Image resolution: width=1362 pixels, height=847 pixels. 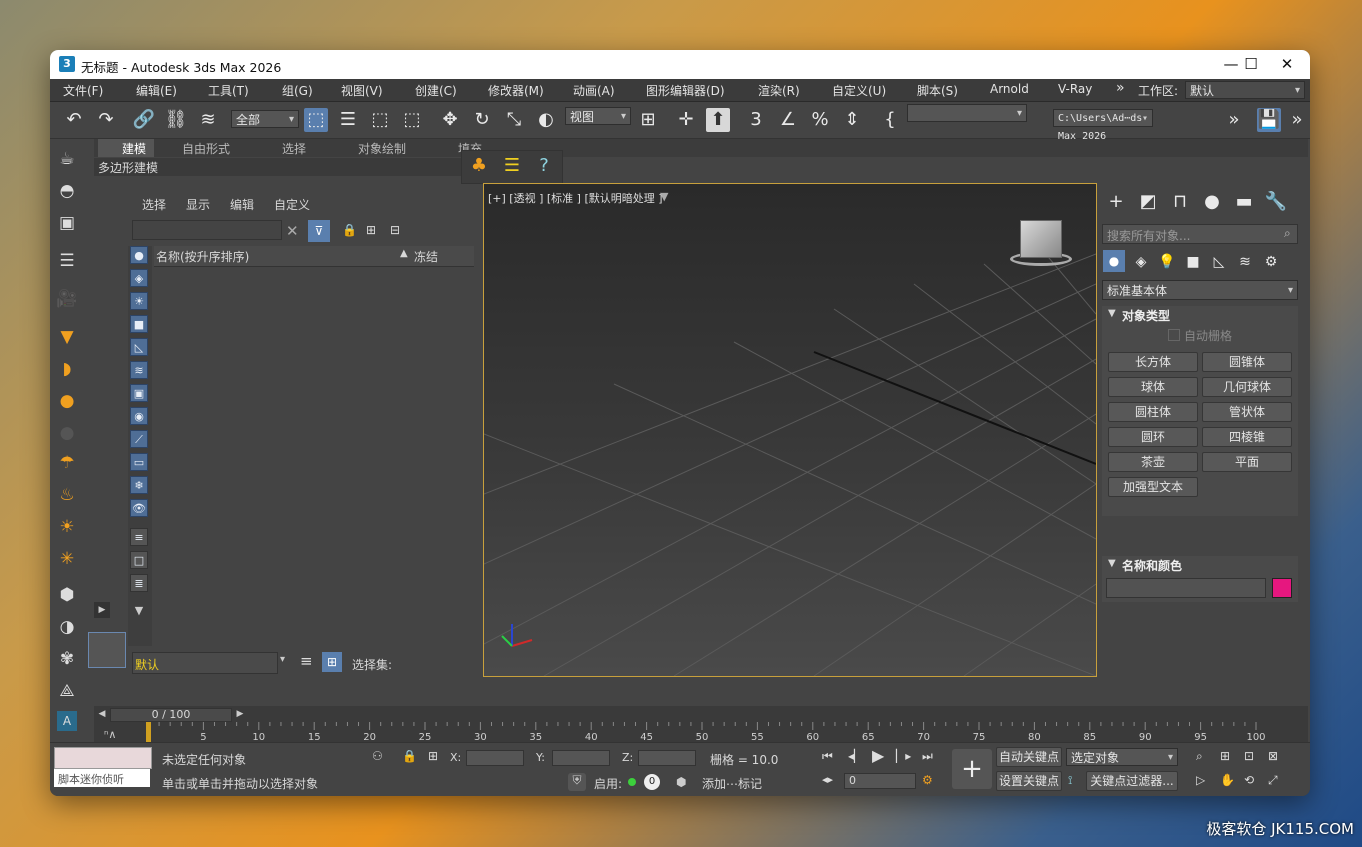 What do you see at coordinates (1041, 244) in the screenshot?
I see `viewcube-icon` at bounding box center [1041, 244].